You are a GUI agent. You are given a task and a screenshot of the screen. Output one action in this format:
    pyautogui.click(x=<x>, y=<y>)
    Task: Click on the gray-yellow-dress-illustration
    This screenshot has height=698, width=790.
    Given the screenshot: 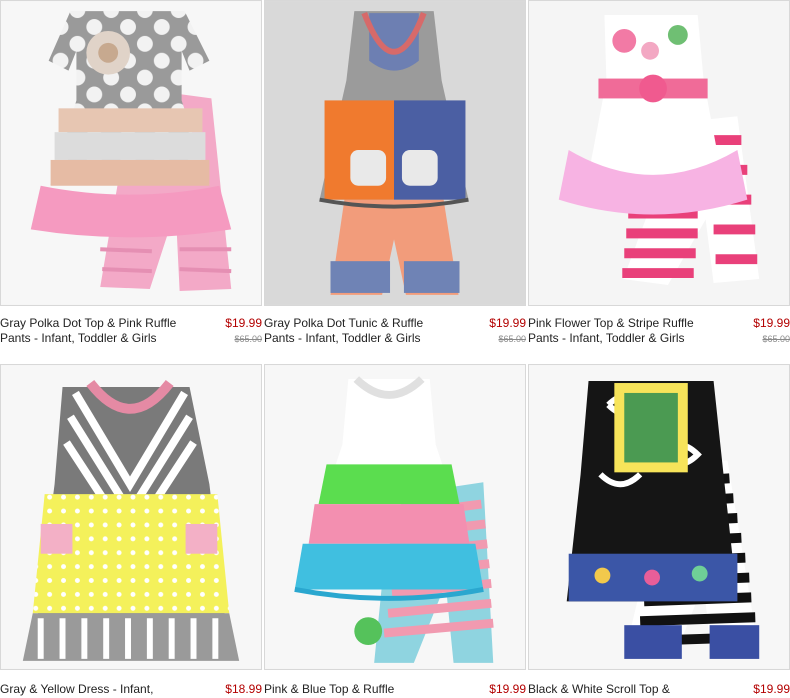 What is the action you would take?
    pyautogui.click(x=131, y=517)
    